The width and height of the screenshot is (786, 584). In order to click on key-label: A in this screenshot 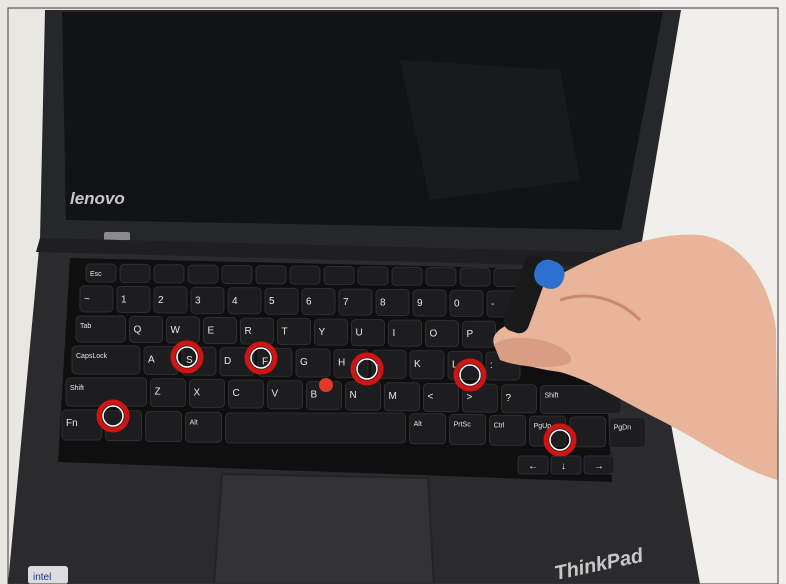, I will do `click(151, 360)`.